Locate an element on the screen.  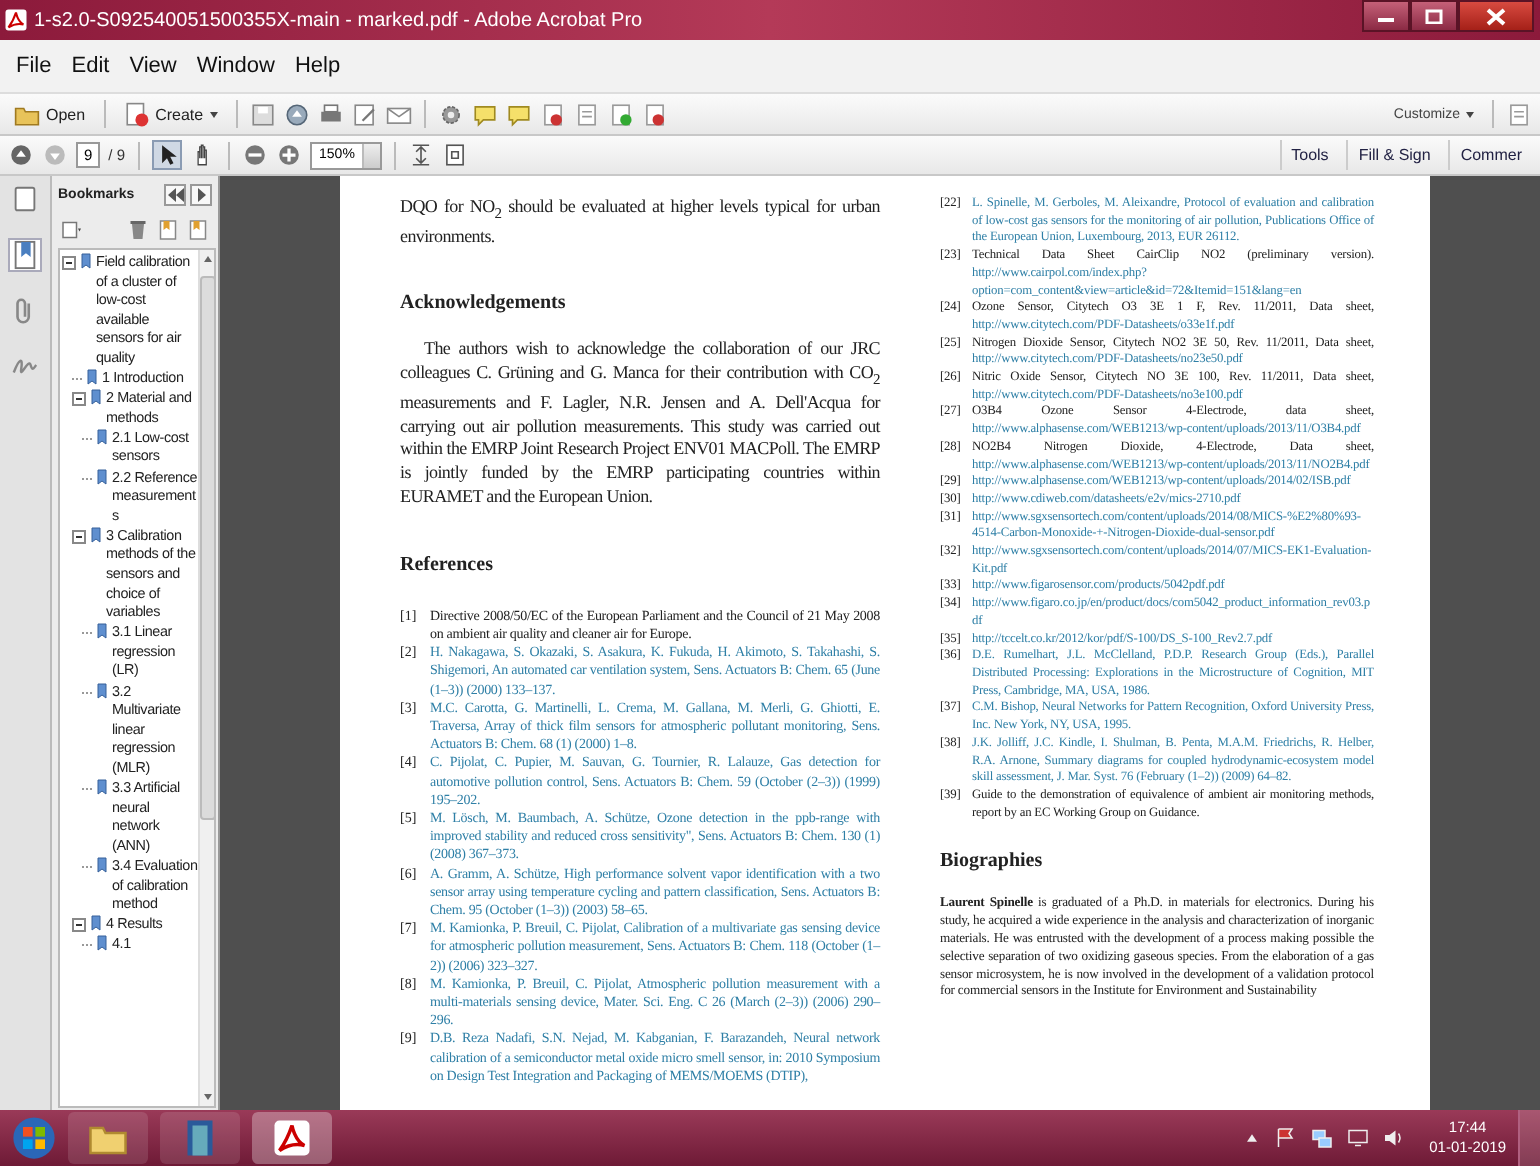
volume-icon is located at coordinates (1393, 1138).